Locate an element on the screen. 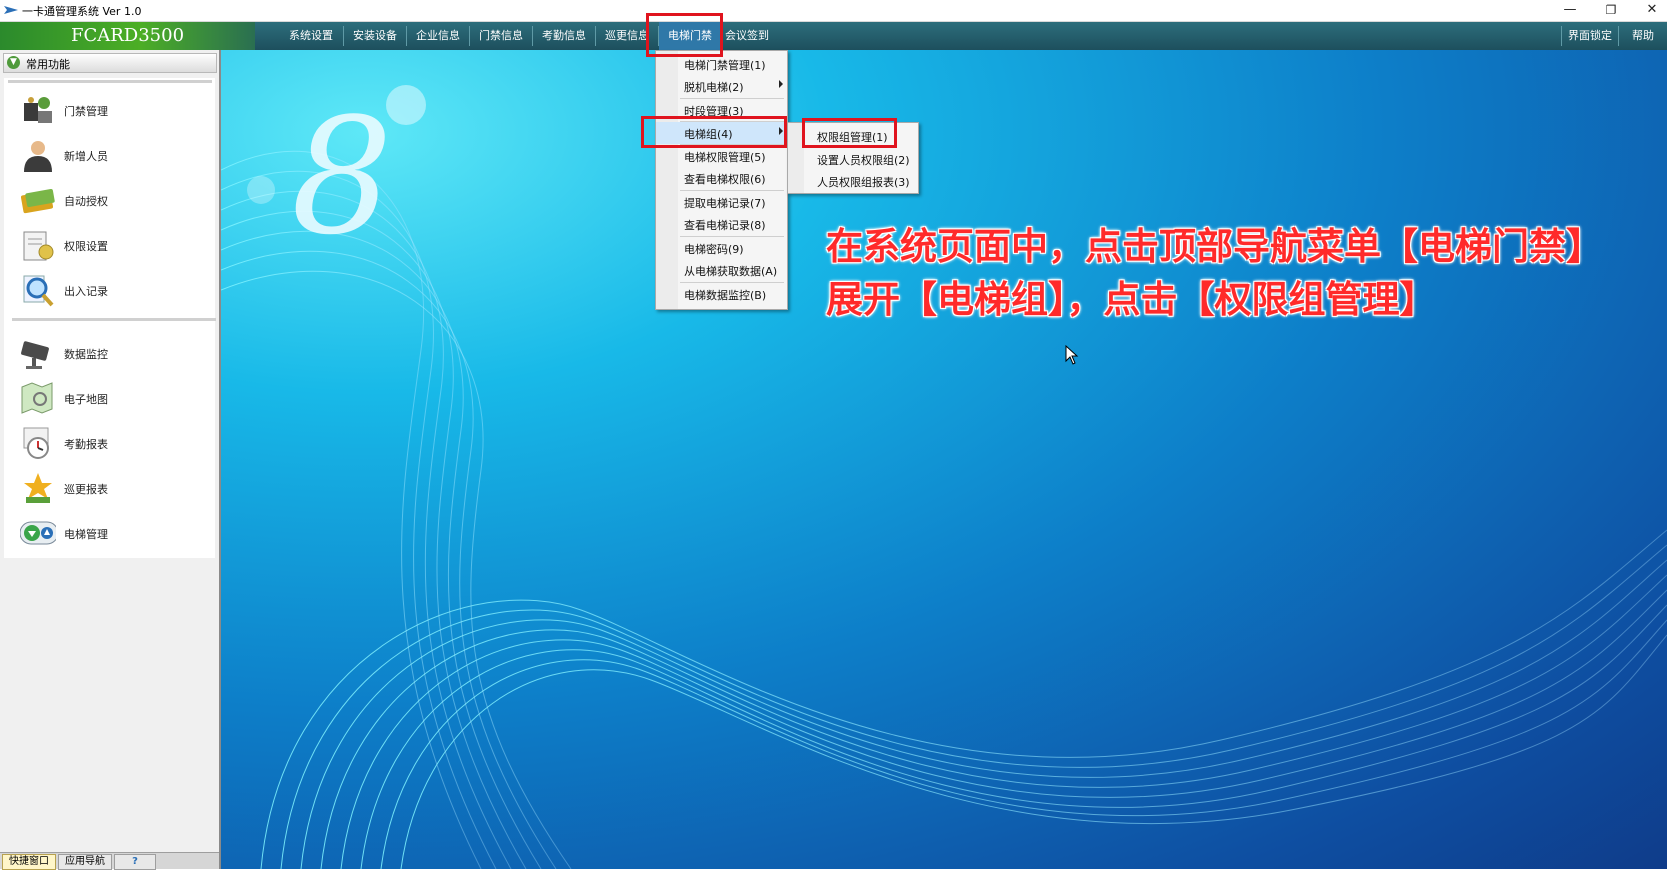 The width and height of the screenshot is (1667, 870). highlight-box-elevator-group is located at coordinates (714, 132).